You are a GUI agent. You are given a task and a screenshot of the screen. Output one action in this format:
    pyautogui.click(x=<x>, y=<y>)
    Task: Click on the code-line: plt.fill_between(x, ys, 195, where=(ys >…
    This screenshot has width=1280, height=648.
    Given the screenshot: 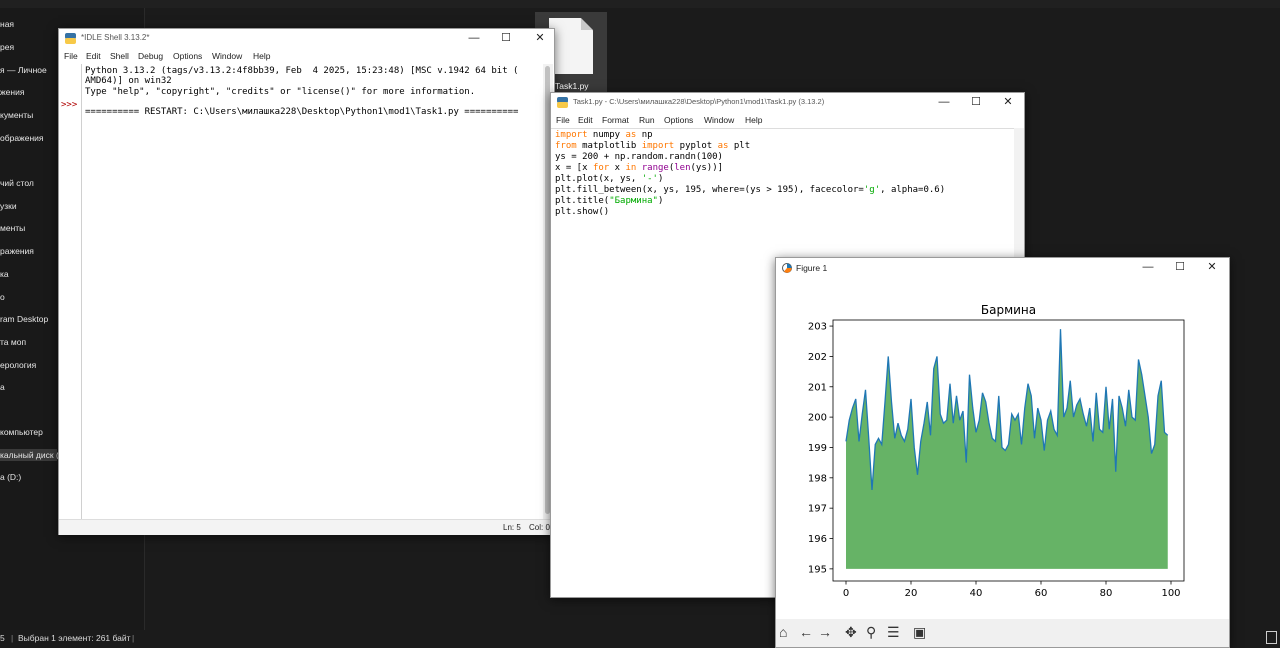 What is the action you would take?
    pyautogui.click(x=750, y=190)
    